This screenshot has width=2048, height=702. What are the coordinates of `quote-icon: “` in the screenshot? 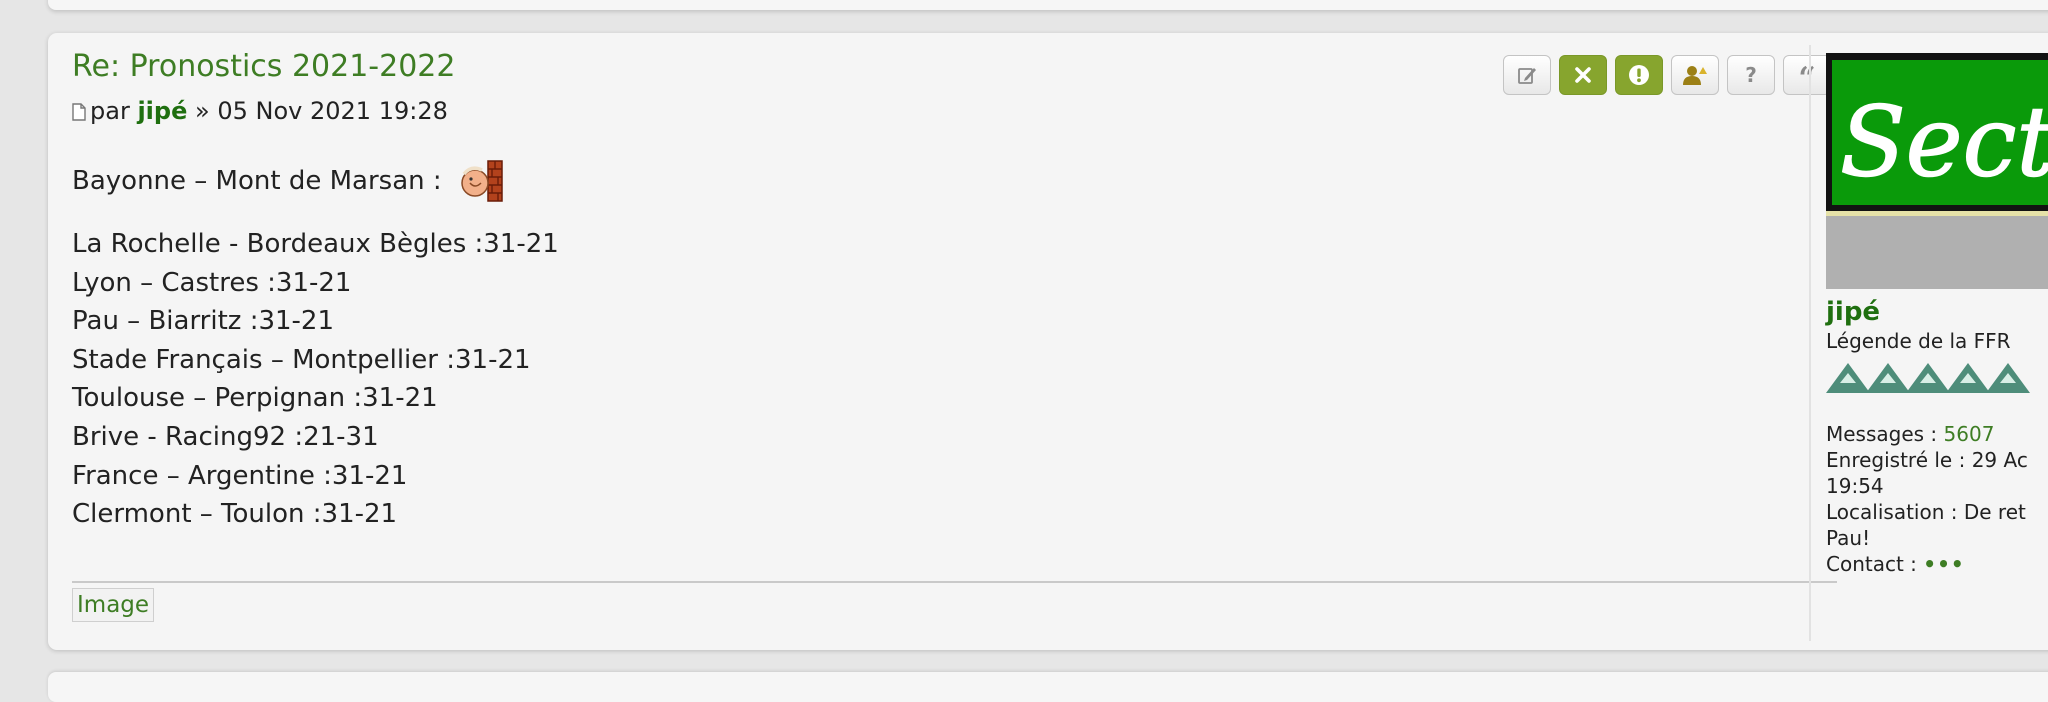 It's located at (1806, 75).